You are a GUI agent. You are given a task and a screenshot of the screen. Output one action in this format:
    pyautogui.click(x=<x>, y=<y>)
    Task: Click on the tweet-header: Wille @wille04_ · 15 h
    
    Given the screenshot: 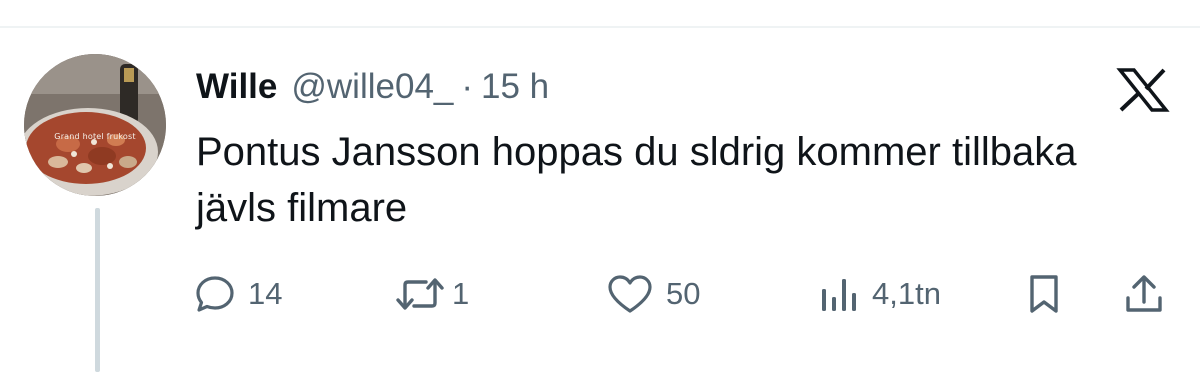 What is the action you would take?
    pyautogui.click(x=372, y=87)
    